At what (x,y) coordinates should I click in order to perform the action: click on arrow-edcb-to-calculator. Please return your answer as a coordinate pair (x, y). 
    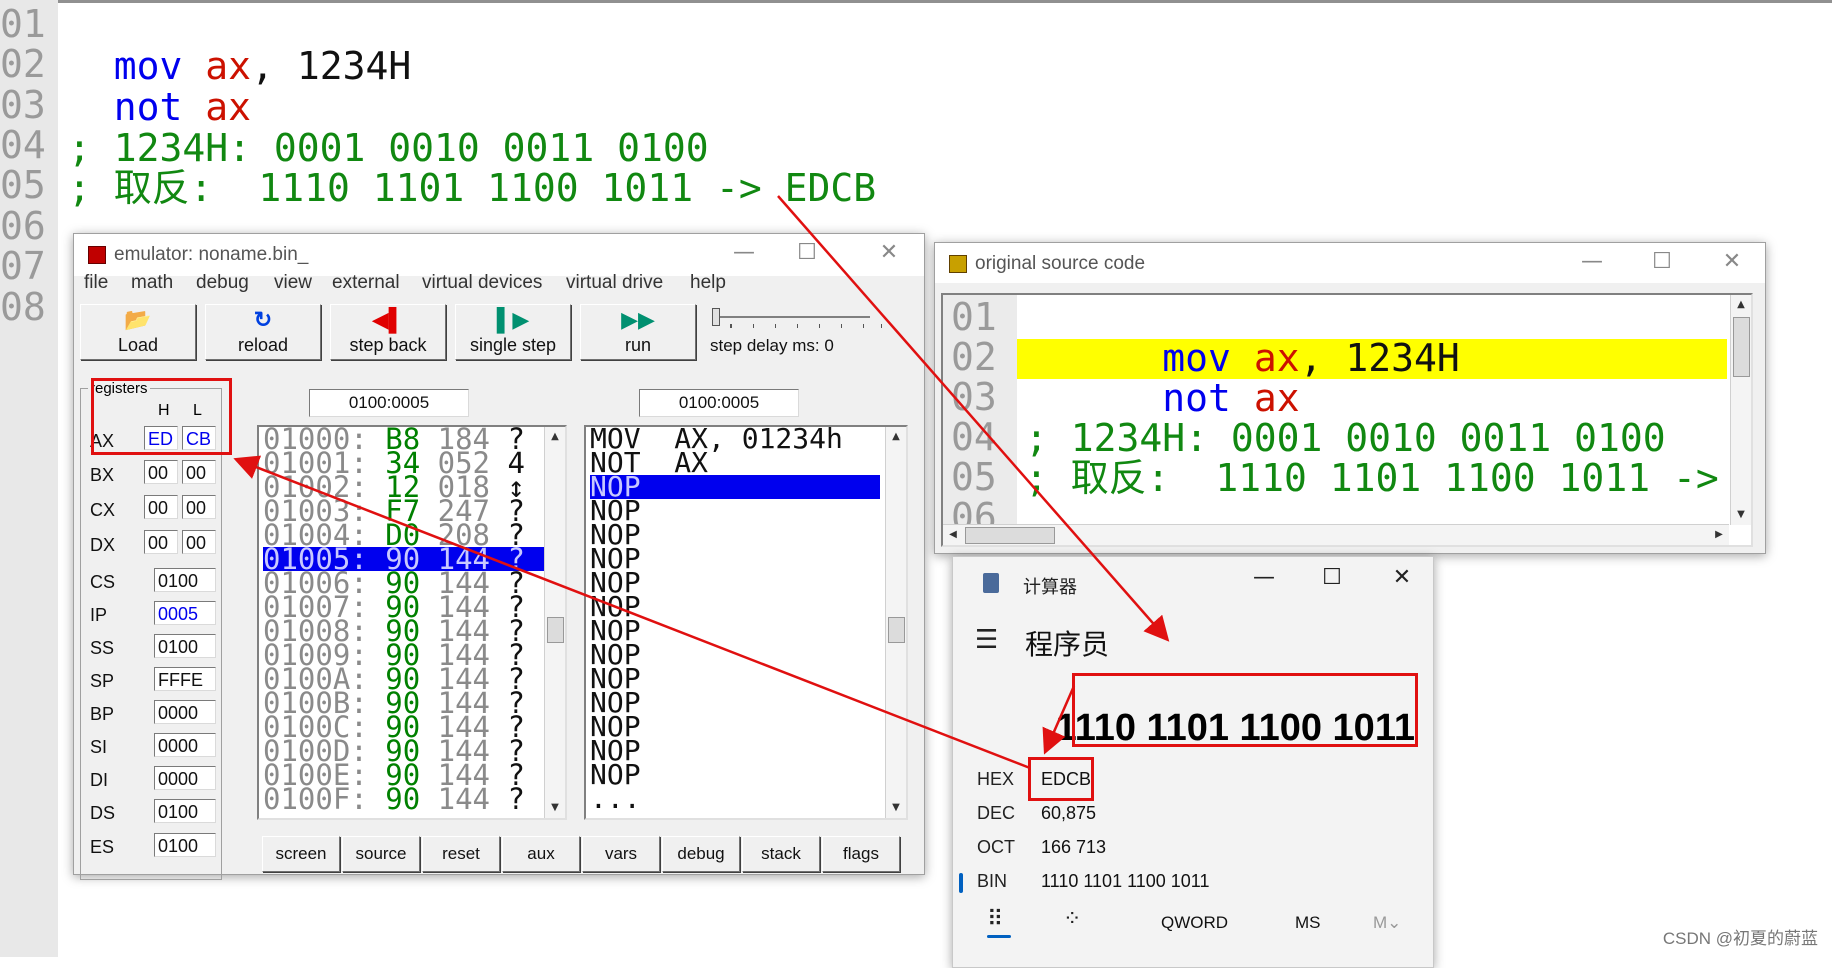
    Looking at the image, I should click on (973, 418).